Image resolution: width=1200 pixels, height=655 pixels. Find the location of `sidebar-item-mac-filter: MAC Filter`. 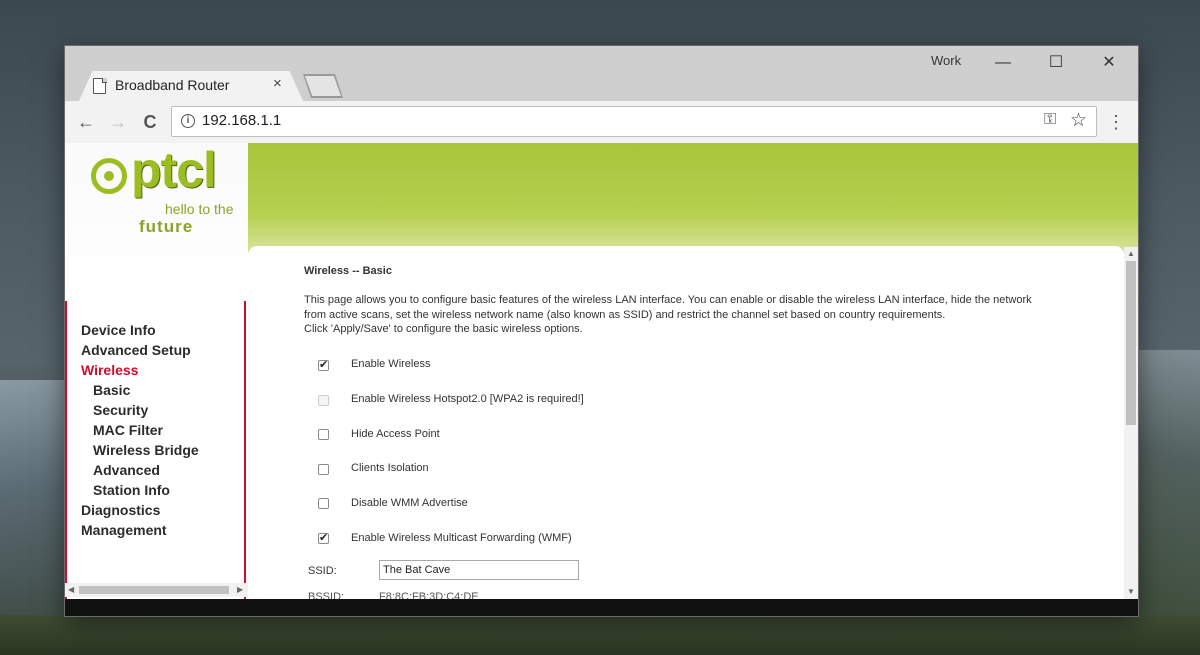

sidebar-item-mac-filter: MAC Filter is located at coordinates (128, 430).